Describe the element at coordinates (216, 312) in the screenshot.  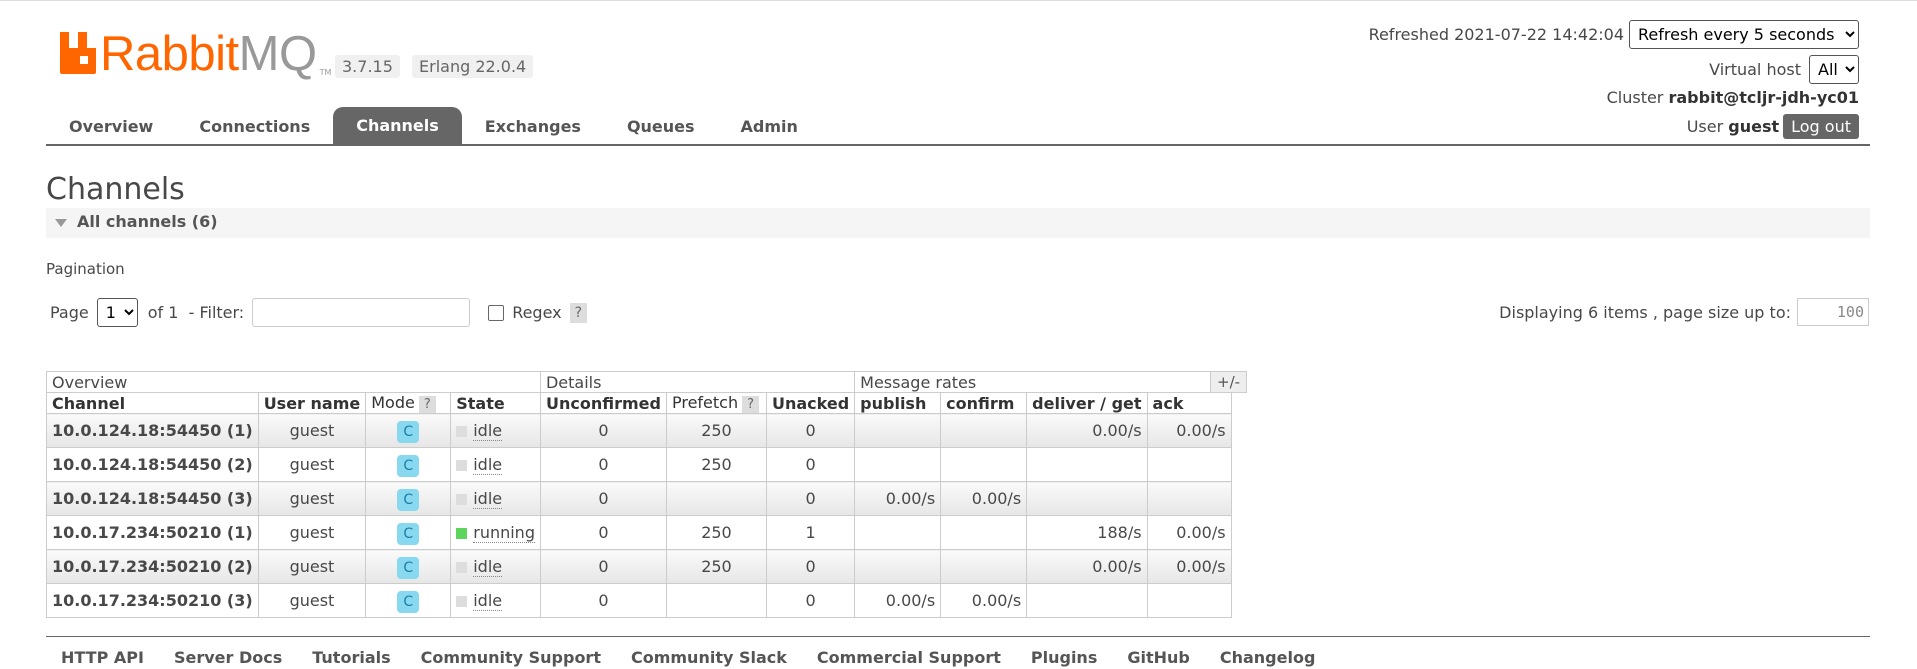
I see `filter-label: - Filter:` at that location.